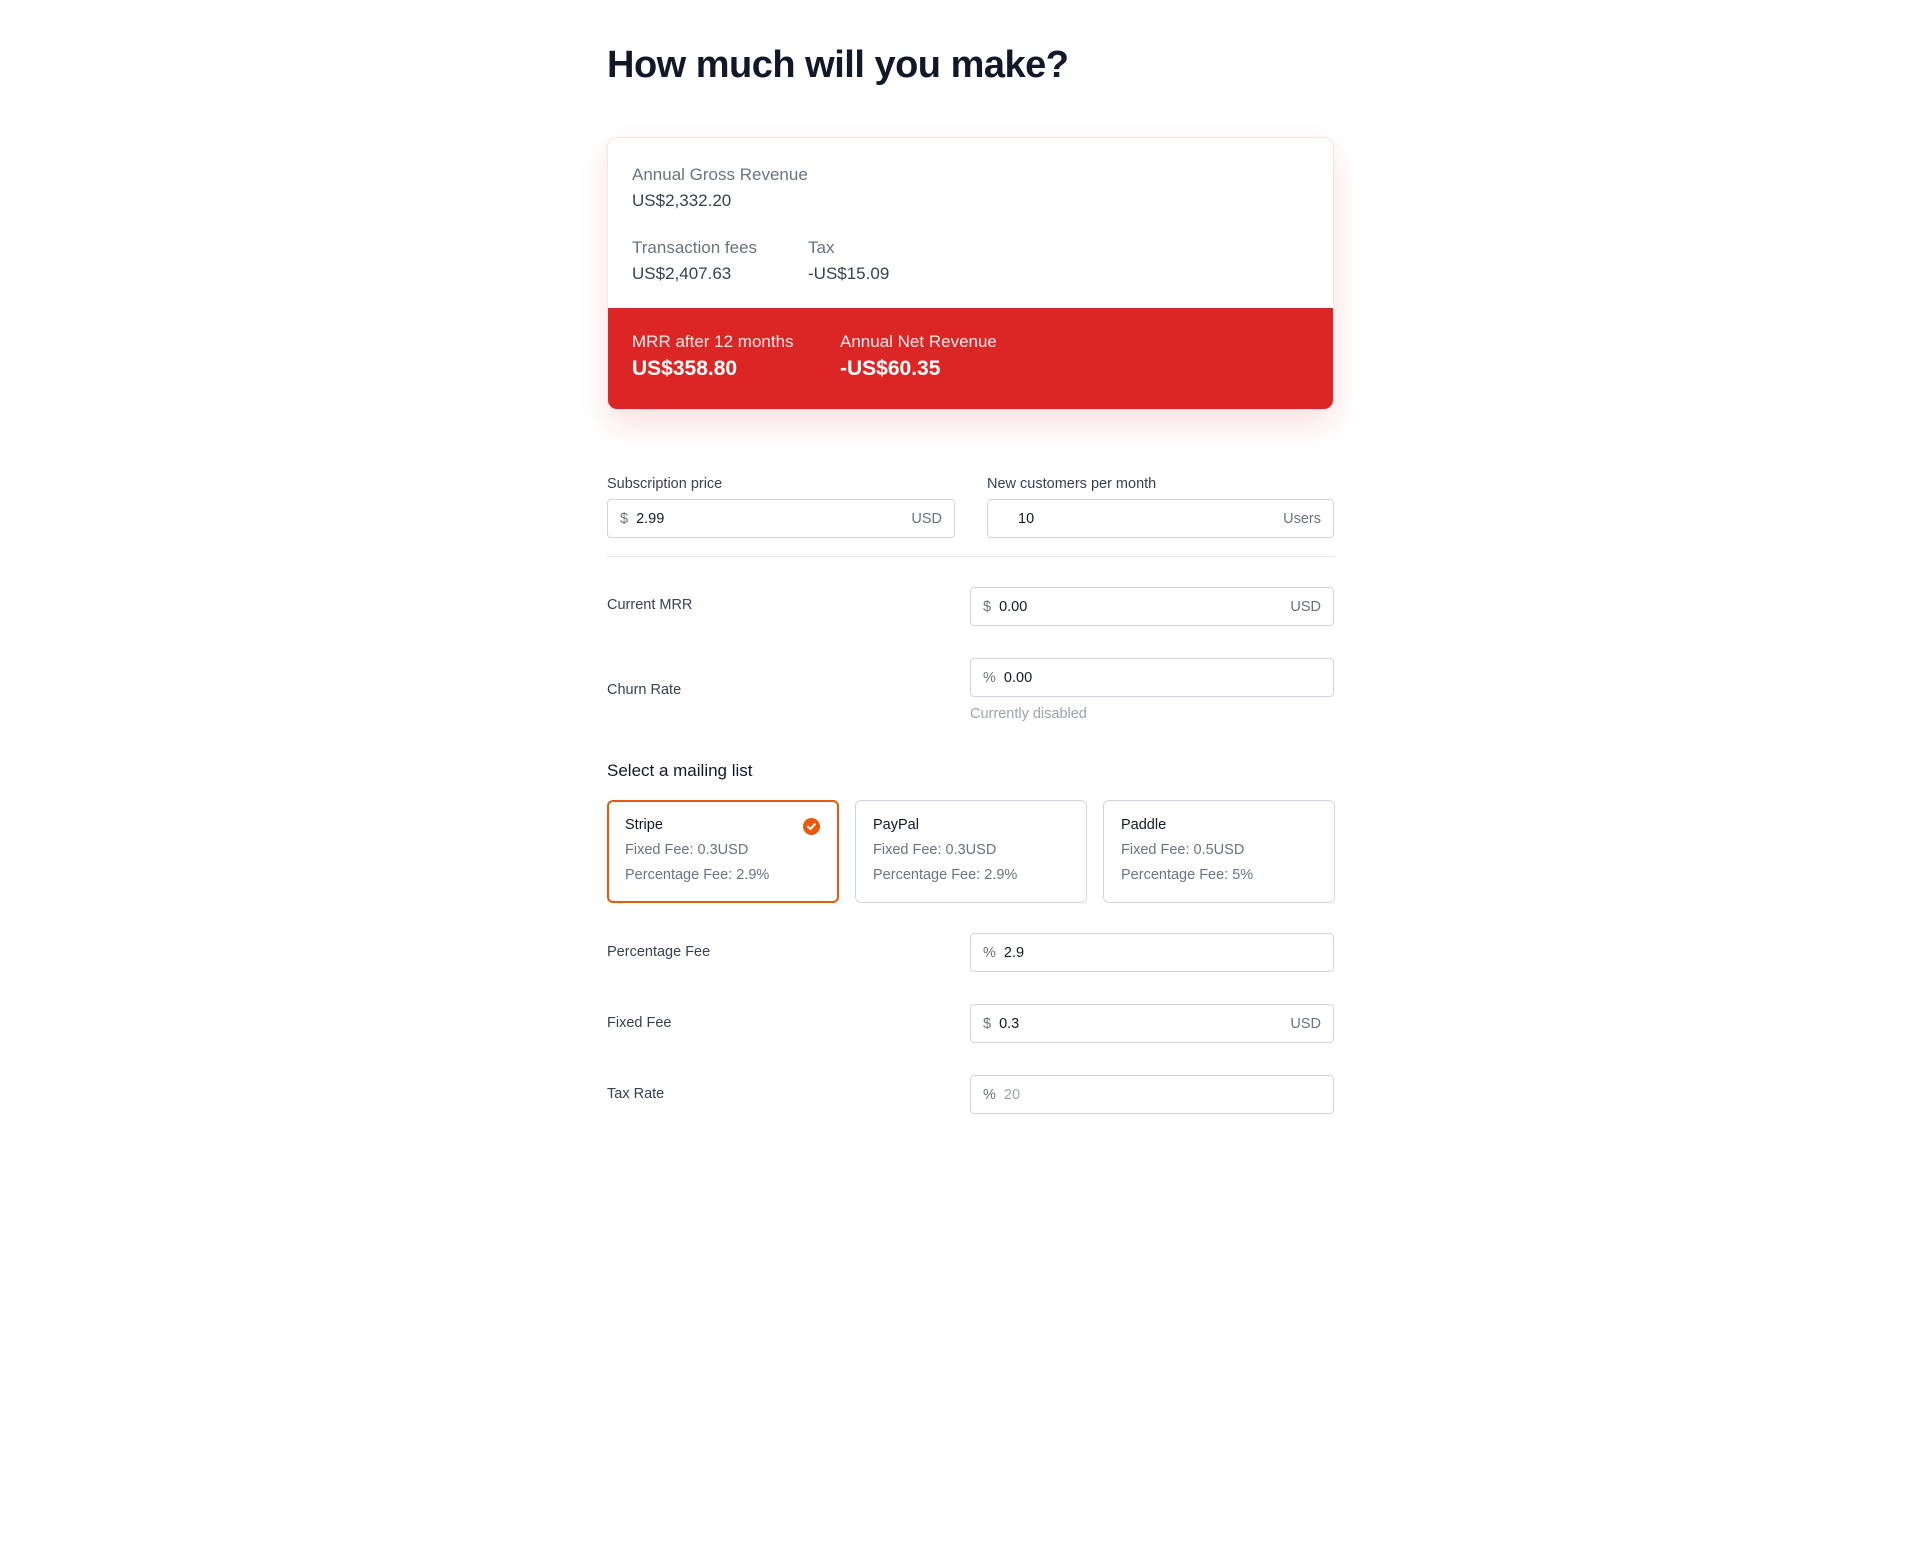  What do you see at coordinates (720, 188) in the screenshot?
I see `annual-gross-revenue-stat: Annual Gross Revenue US$2,332.20` at bounding box center [720, 188].